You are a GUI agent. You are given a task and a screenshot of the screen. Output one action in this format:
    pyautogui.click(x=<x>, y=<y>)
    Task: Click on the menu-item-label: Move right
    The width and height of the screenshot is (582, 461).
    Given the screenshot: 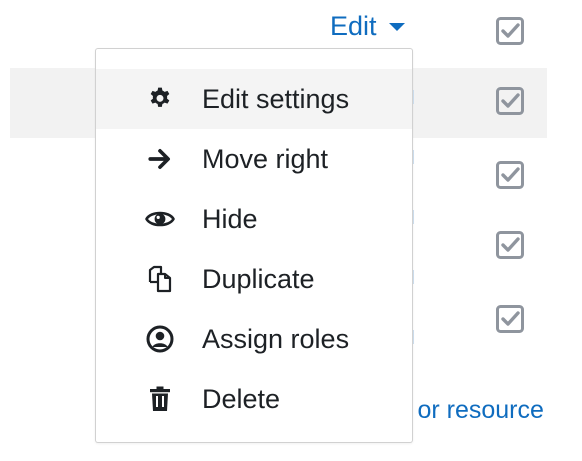 What is the action you would take?
    pyautogui.click(x=265, y=158)
    